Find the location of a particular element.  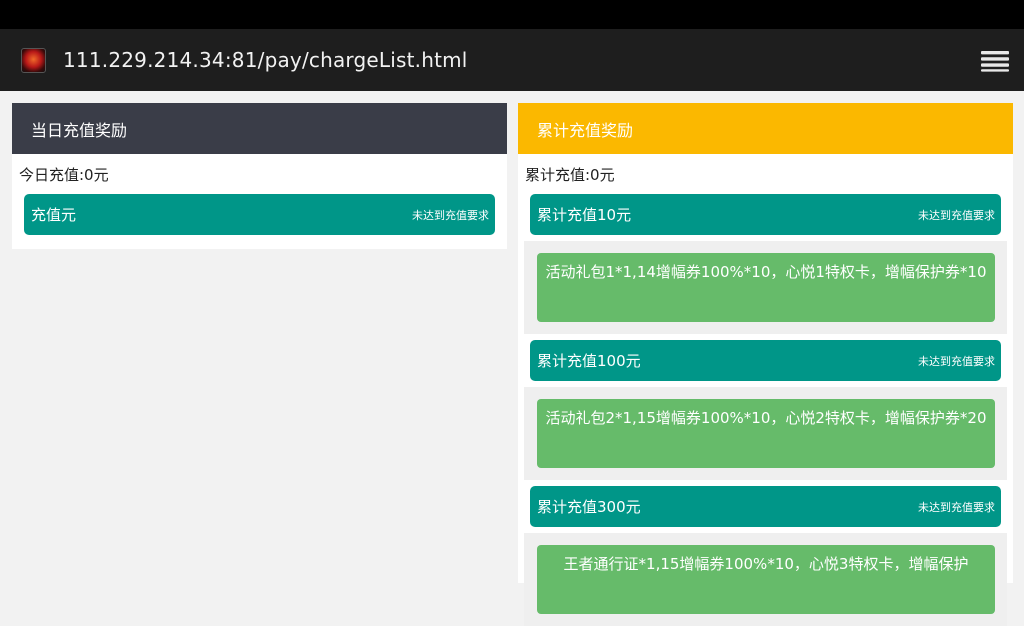

status-bar is located at coordinates (512, 14).